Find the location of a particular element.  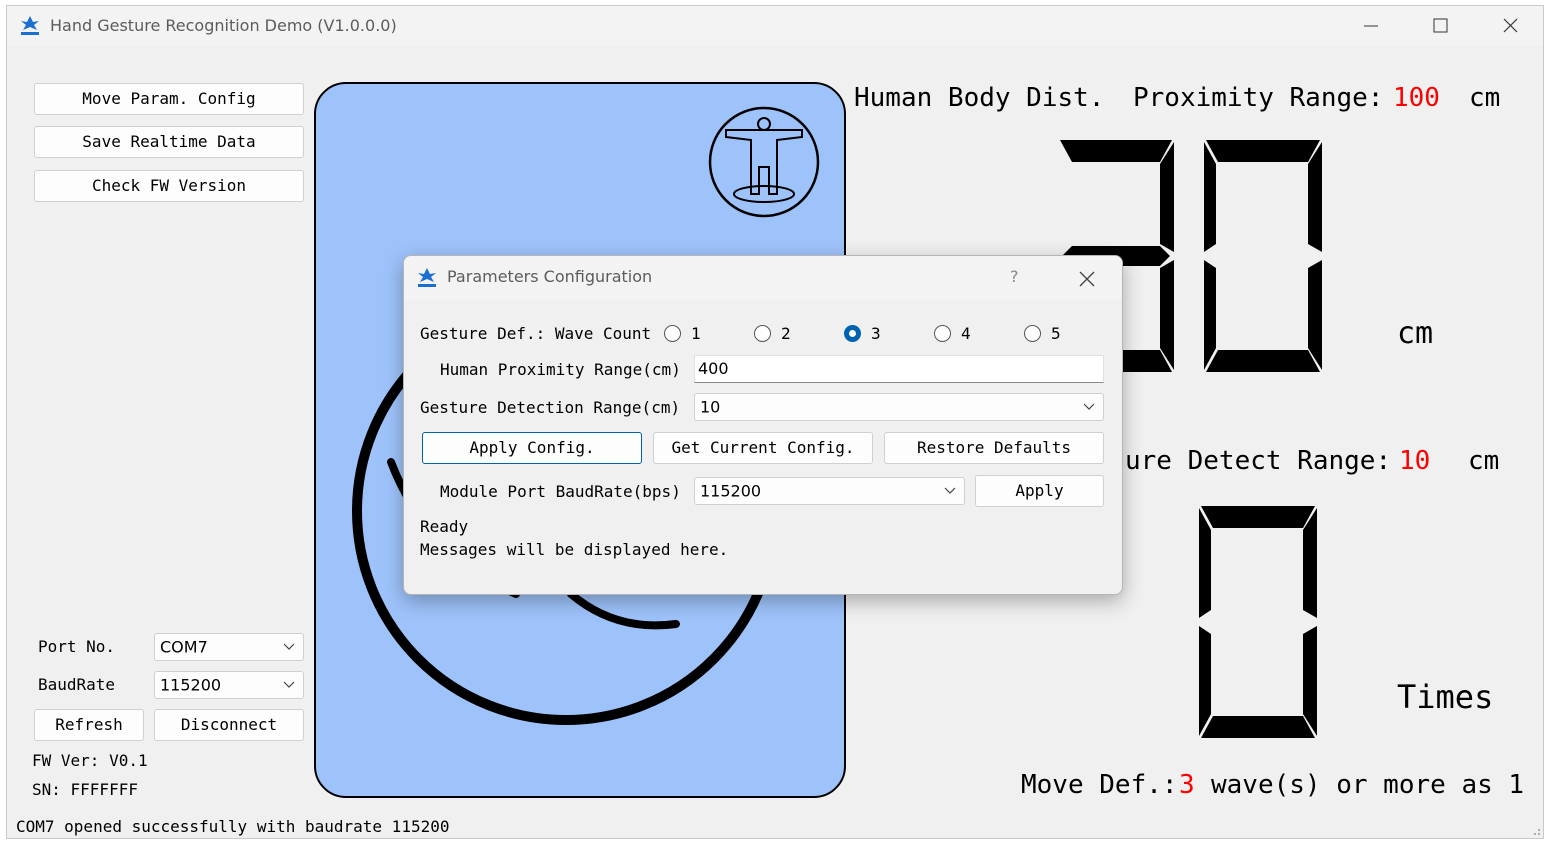

dialog-status-line-2: Messages will be displayed here. is located at coordinates (574, 549).